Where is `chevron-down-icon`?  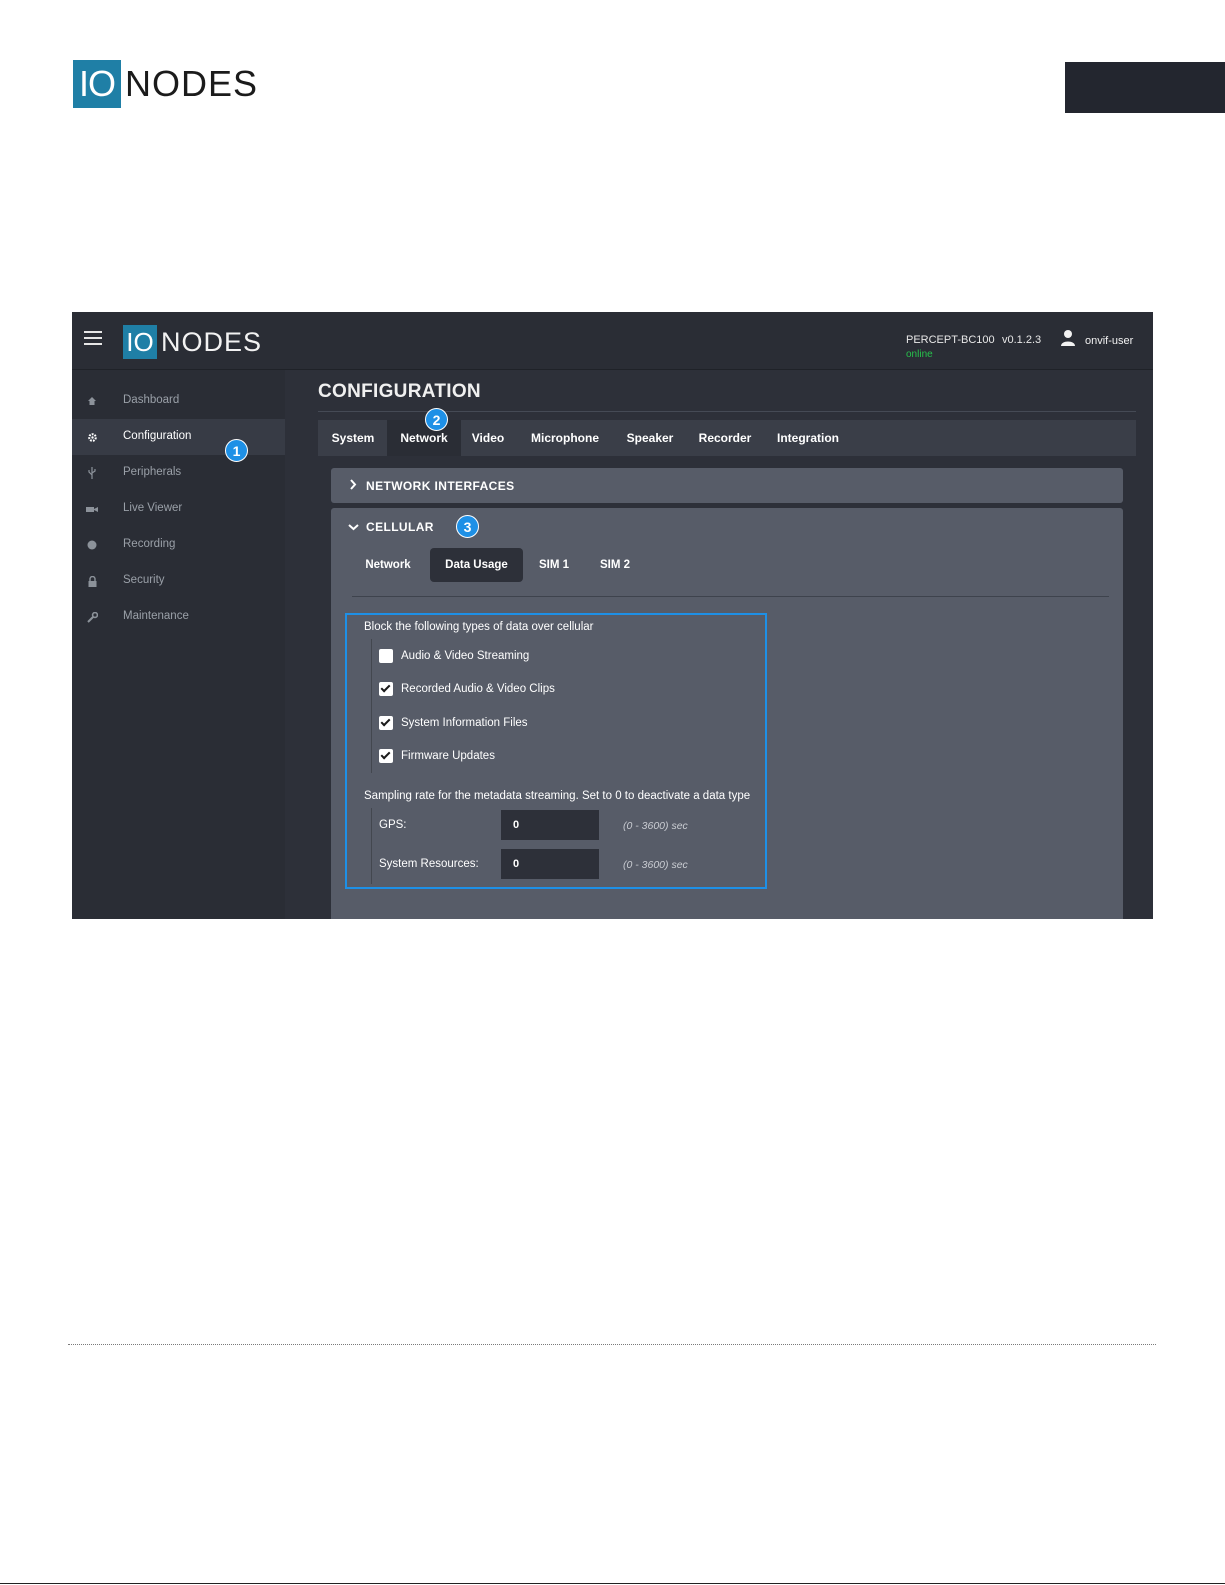
chevron-down-icon is located at coordinates (353, 527).